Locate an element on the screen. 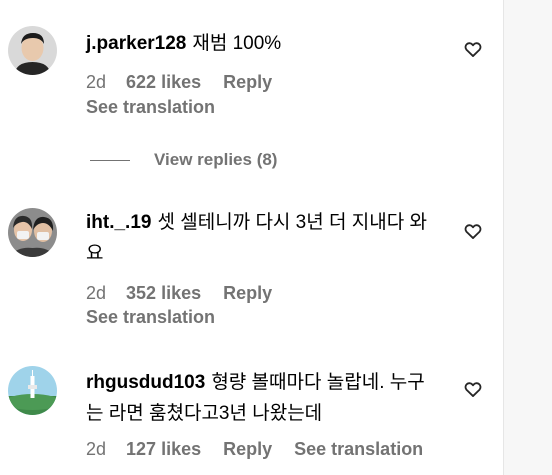 Image resolution: width=552 pixels, height=475 pixels. view-replies-button: View replies (8) is located at coordinates (183, 160).